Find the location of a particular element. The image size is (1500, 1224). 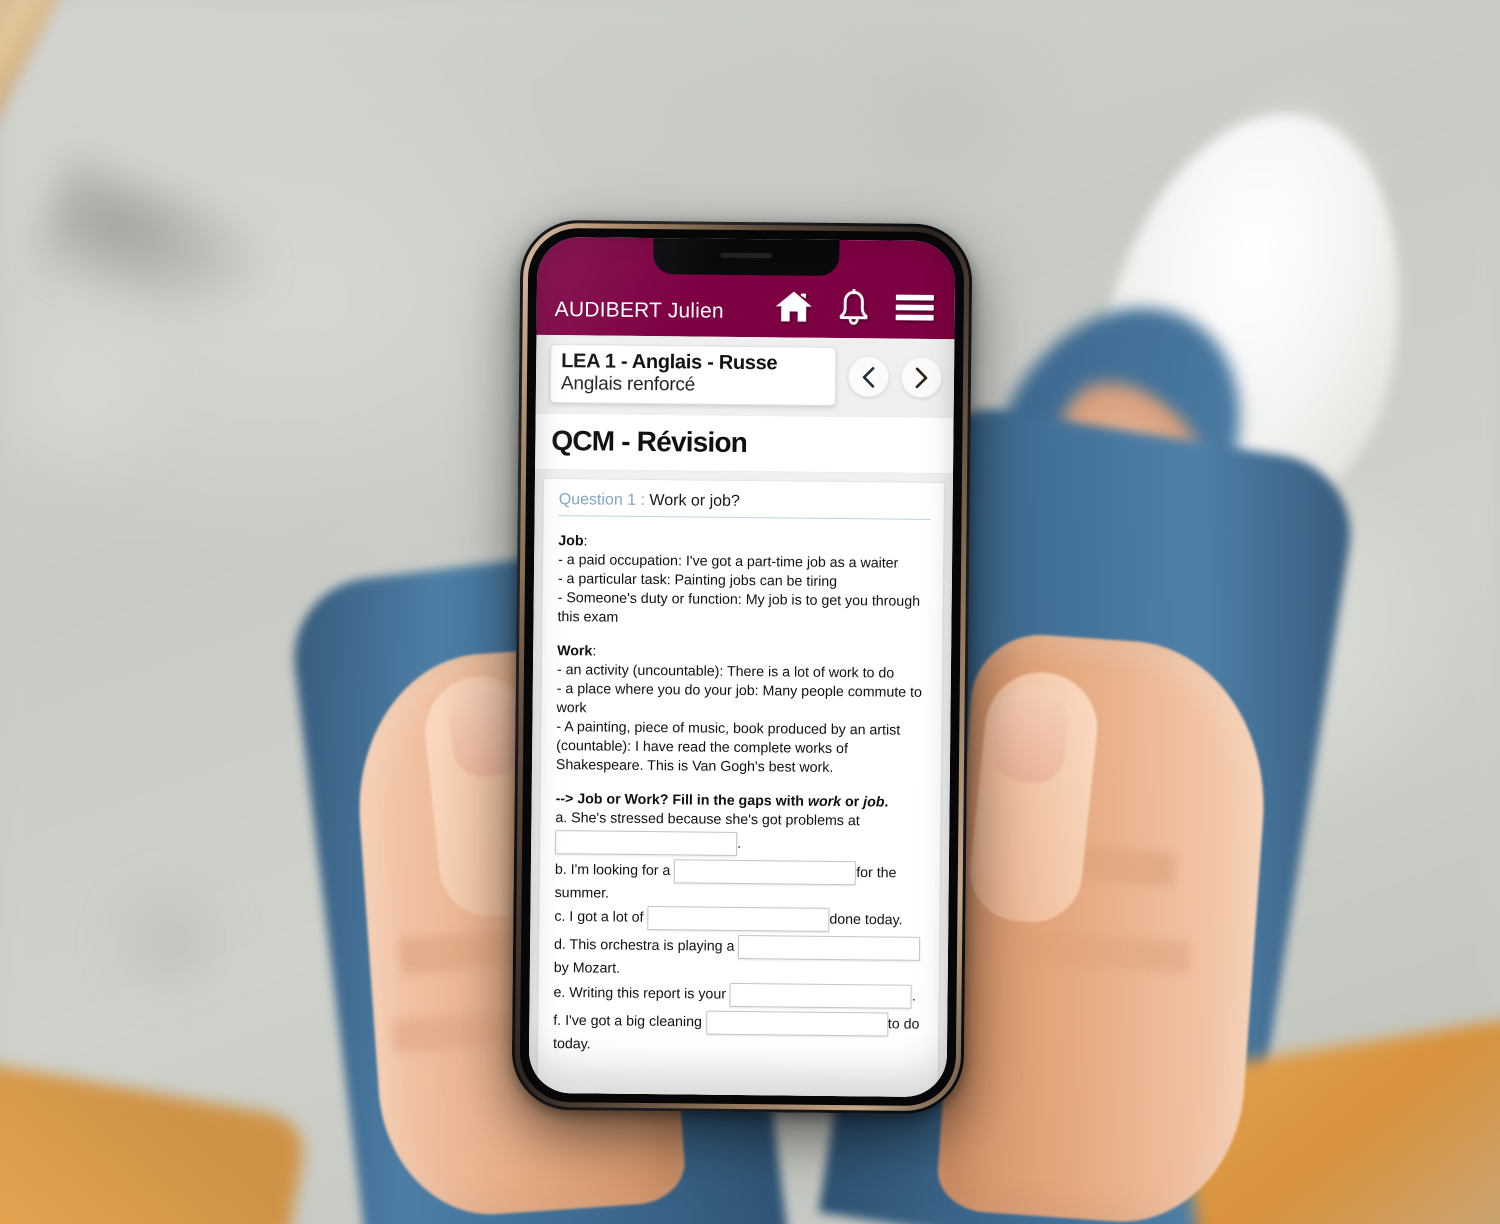

gap-text-before: e. Writing this report is your is located at coordinates (642, 993).